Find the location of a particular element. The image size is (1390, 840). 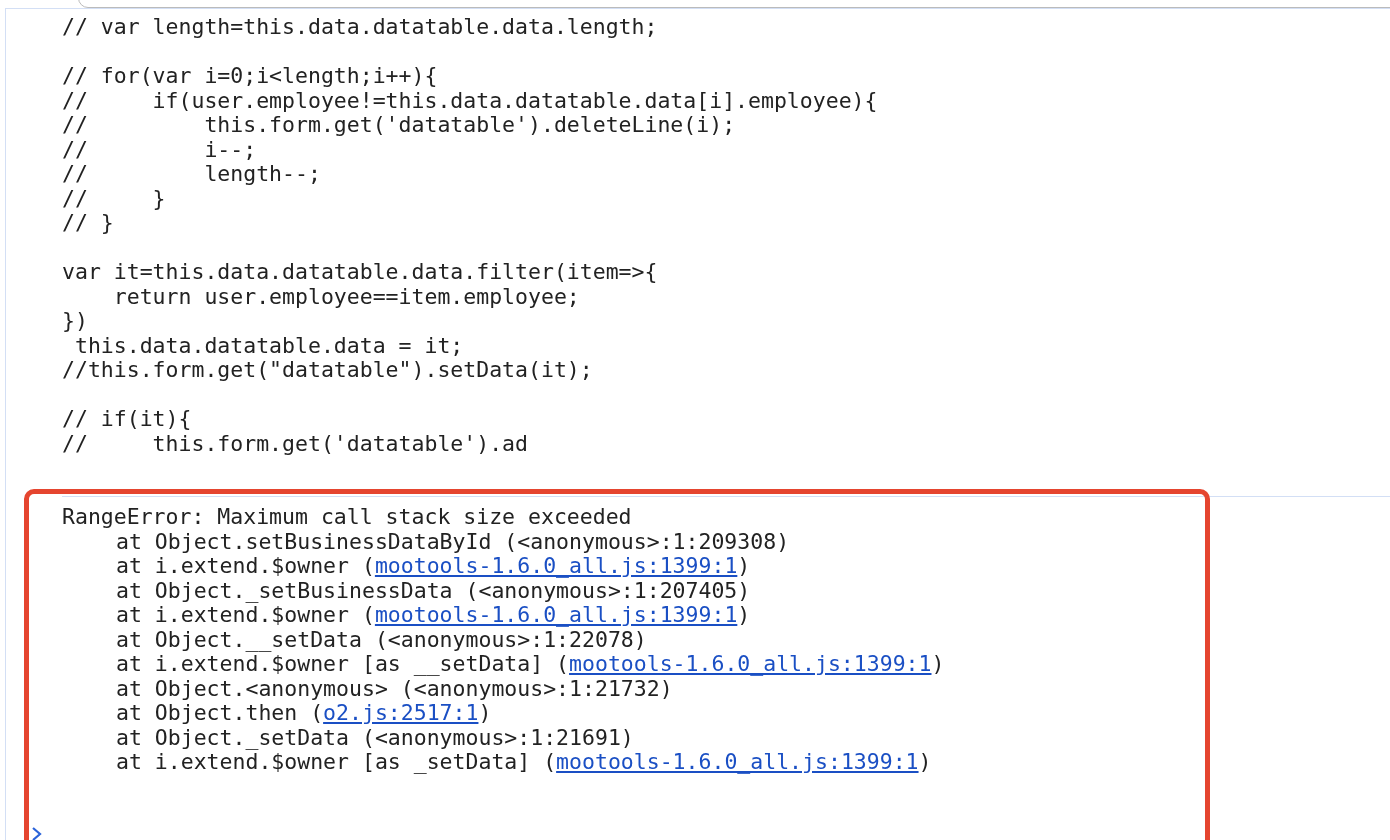

source-link: o2.js:2517:1 is located at coordinates (401, 712).